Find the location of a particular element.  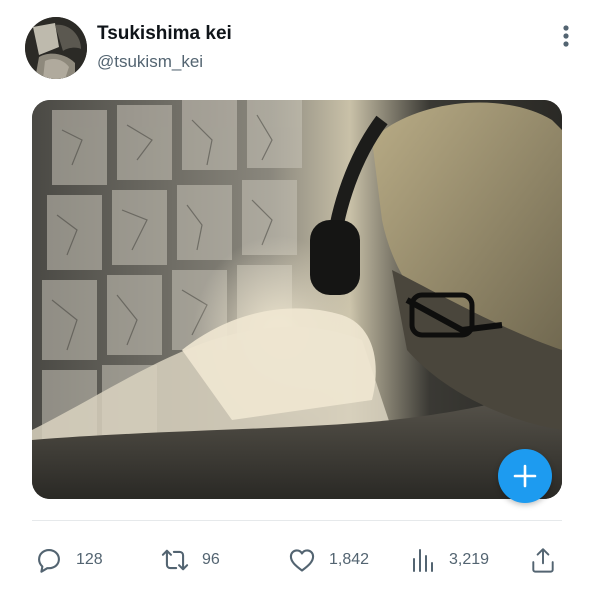

more-vertical-icon is located at coordinates (566, 36).